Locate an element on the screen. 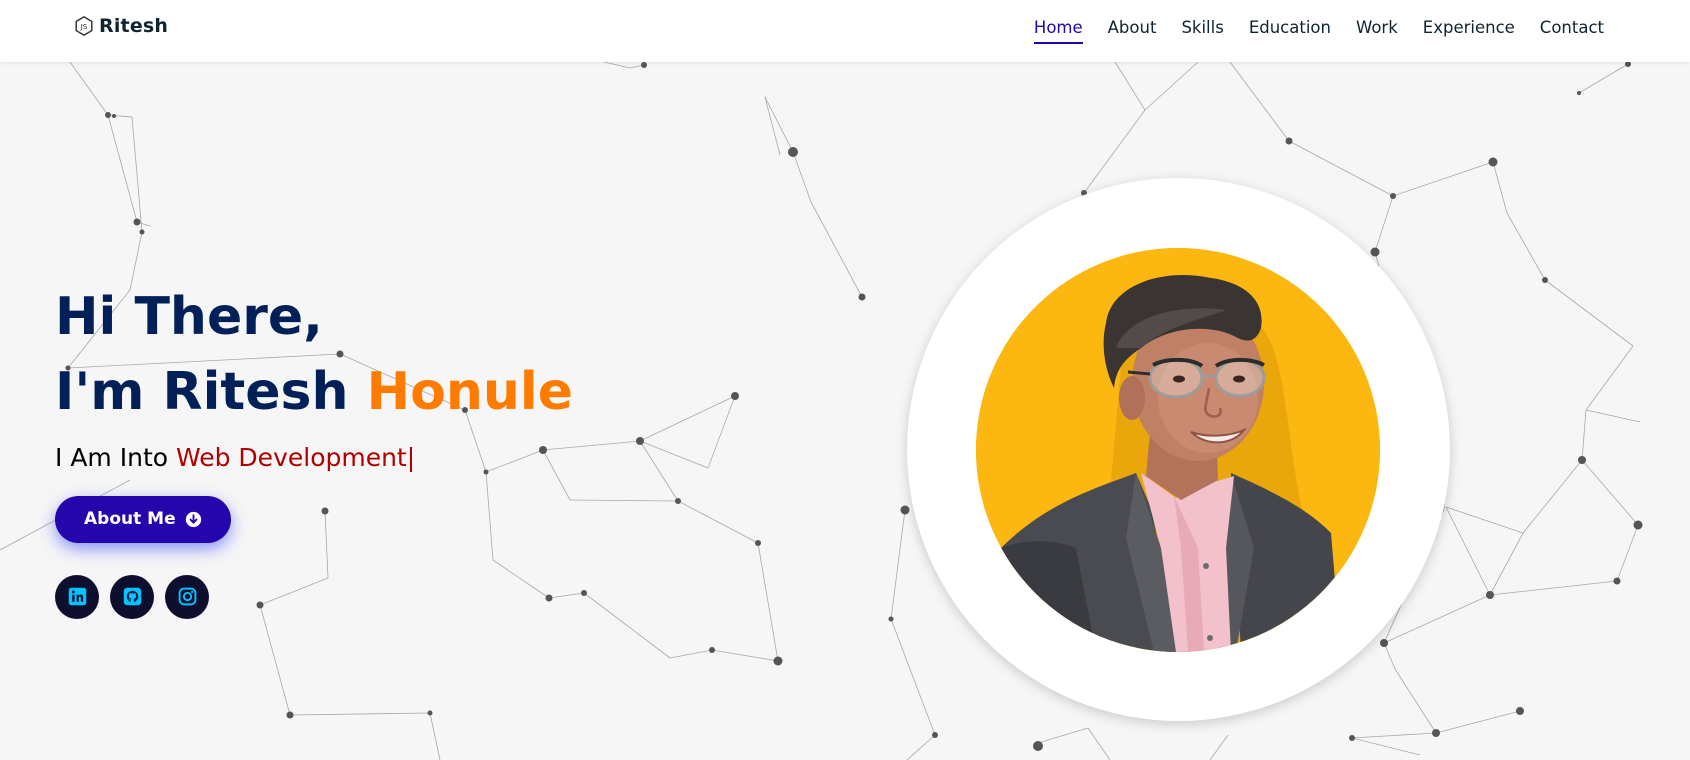 This screenshot has width=1690, height=760. nav-experience: Experience is located at coordinates (1469, 30).